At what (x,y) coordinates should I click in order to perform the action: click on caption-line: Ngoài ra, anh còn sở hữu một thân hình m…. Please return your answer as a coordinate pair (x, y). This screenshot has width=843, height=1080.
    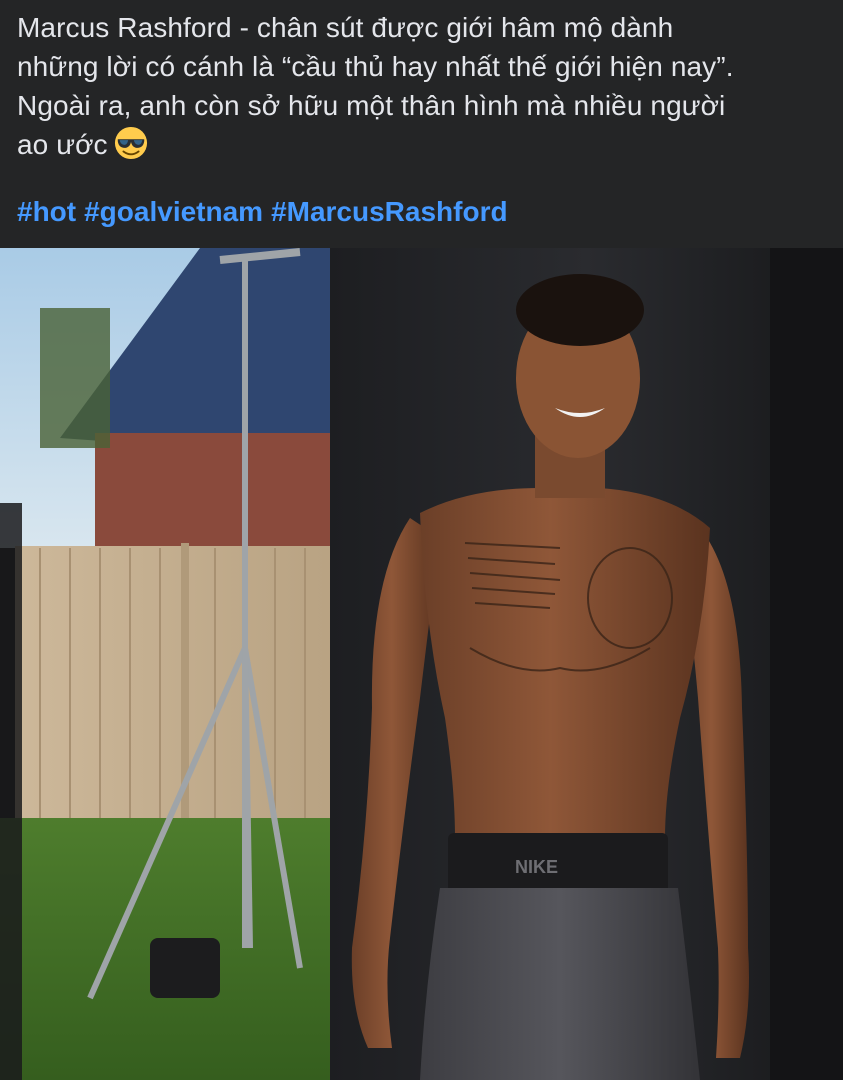
    Looking at the image, I should click on (371, 105).